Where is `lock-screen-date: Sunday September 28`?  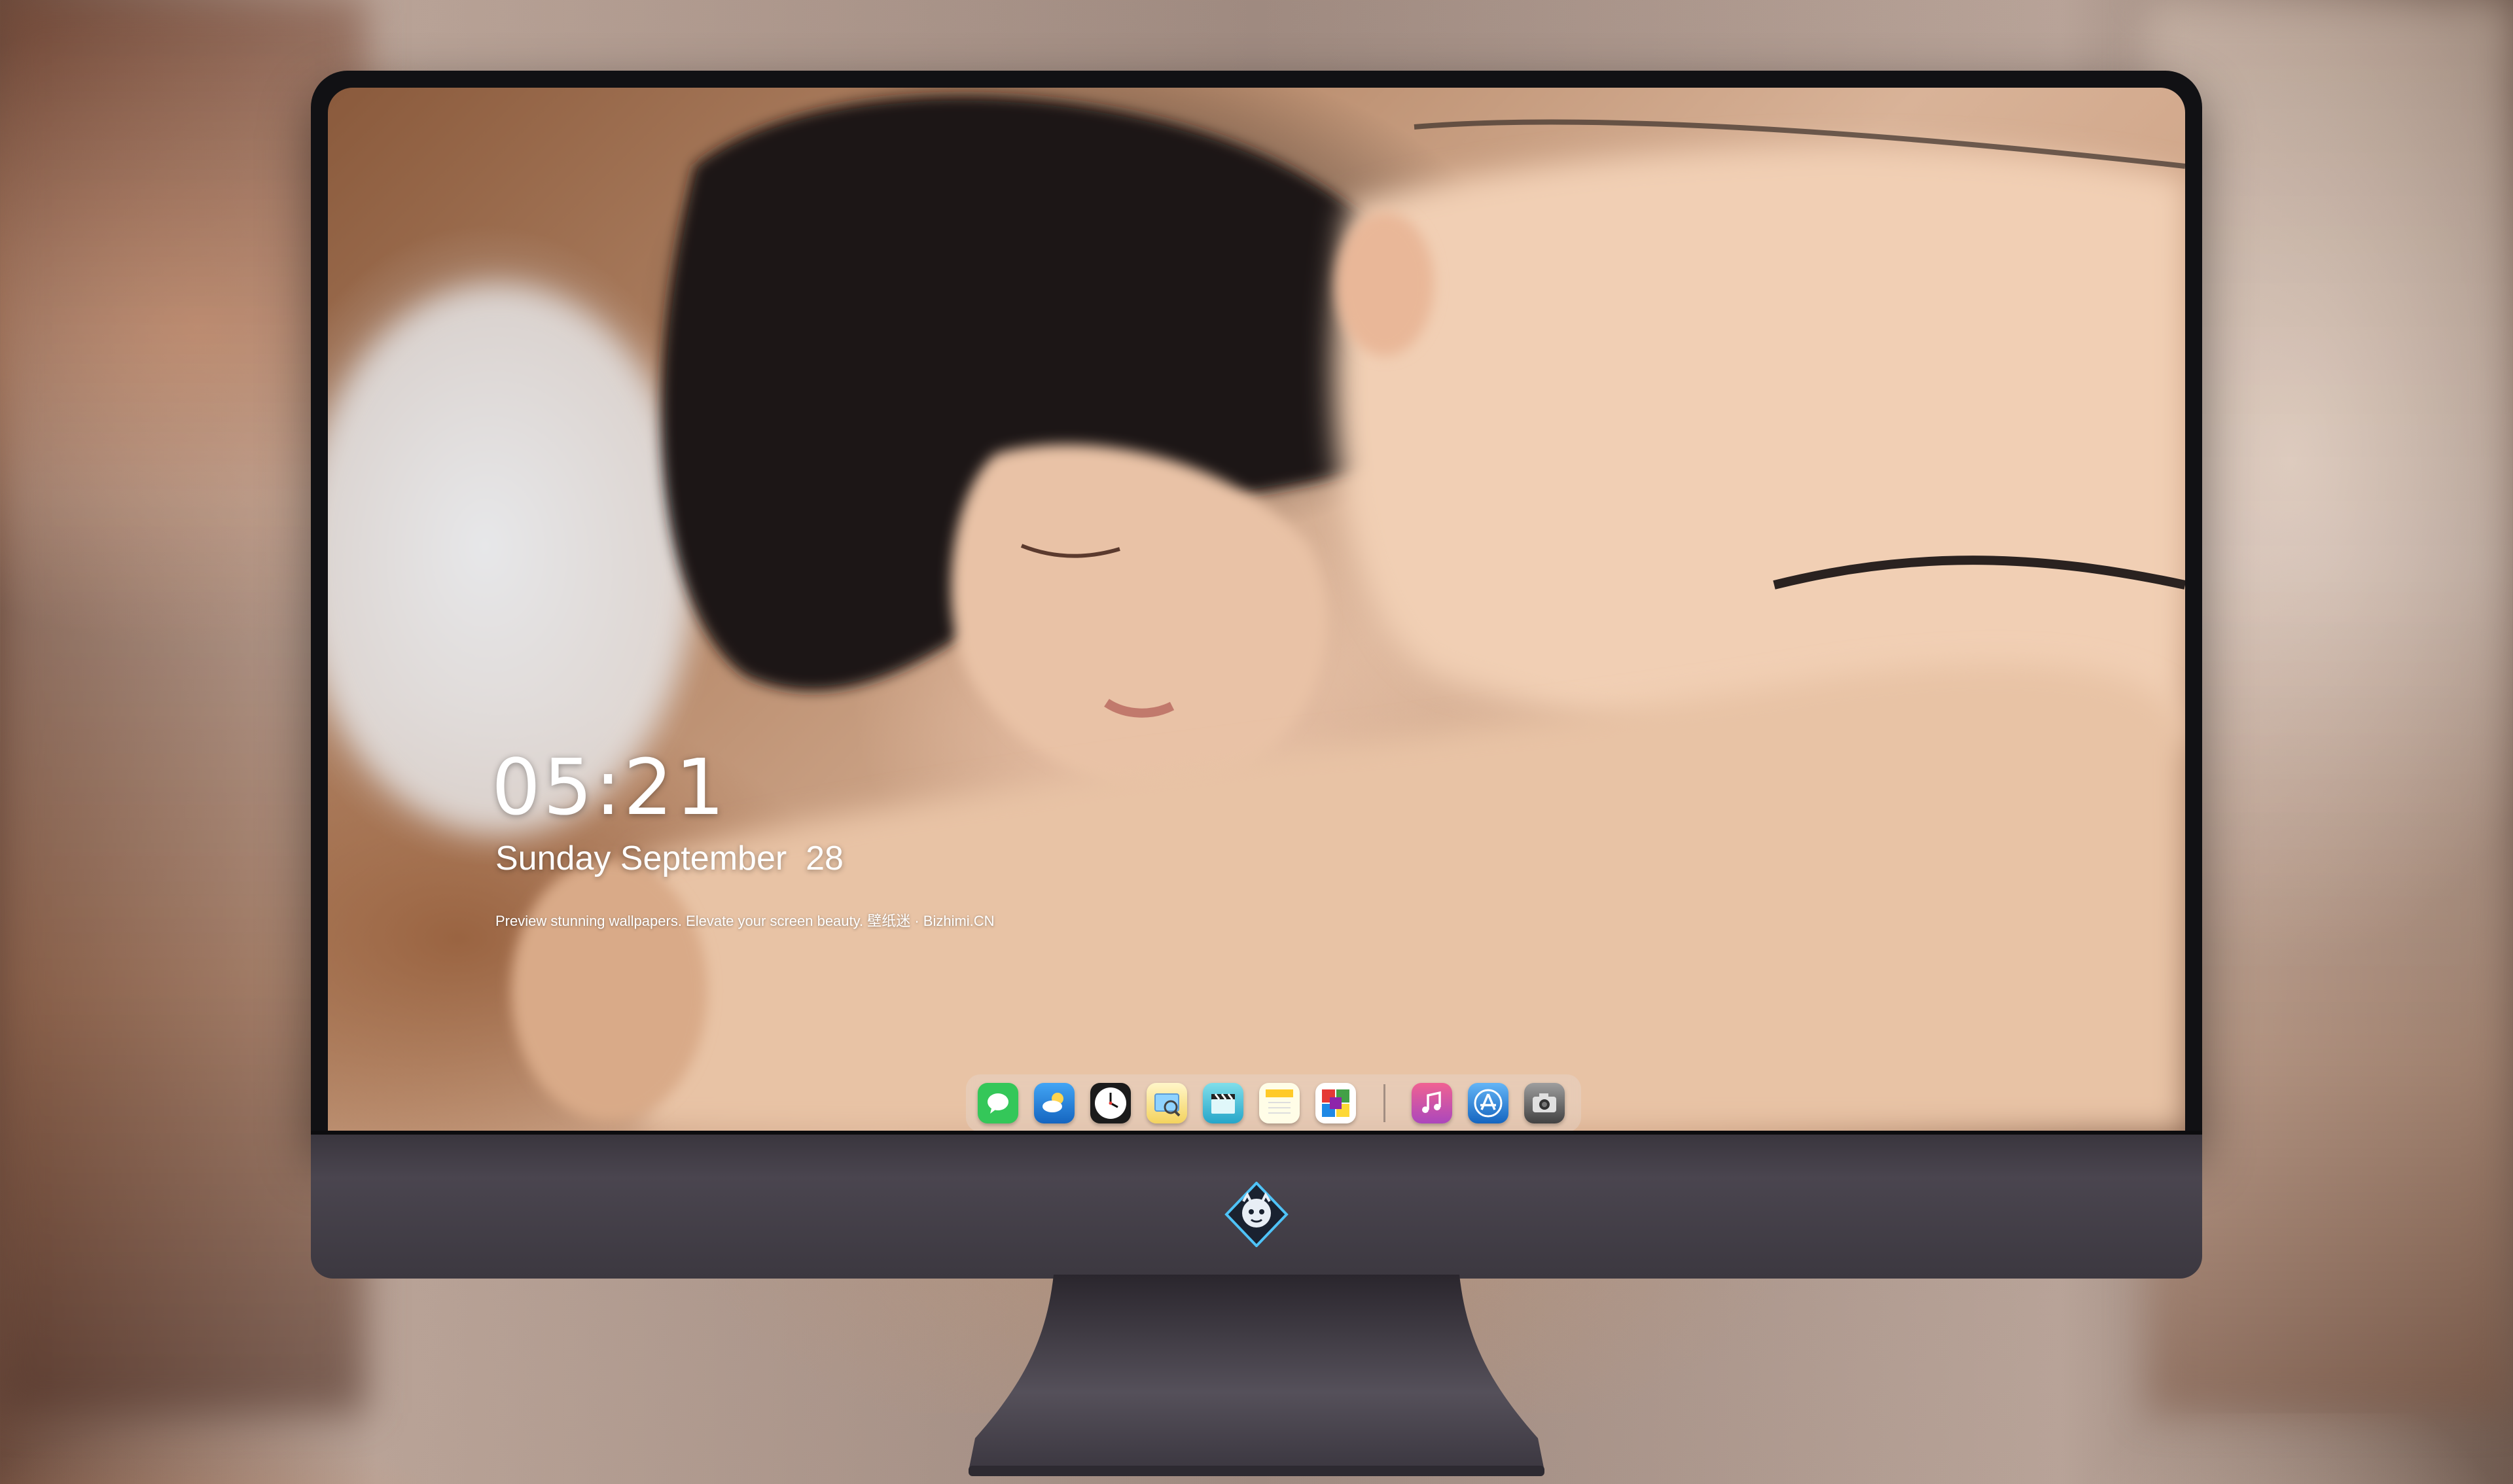 lock-screen-date: Sunday September 28 is located at coordinates (669, 858).